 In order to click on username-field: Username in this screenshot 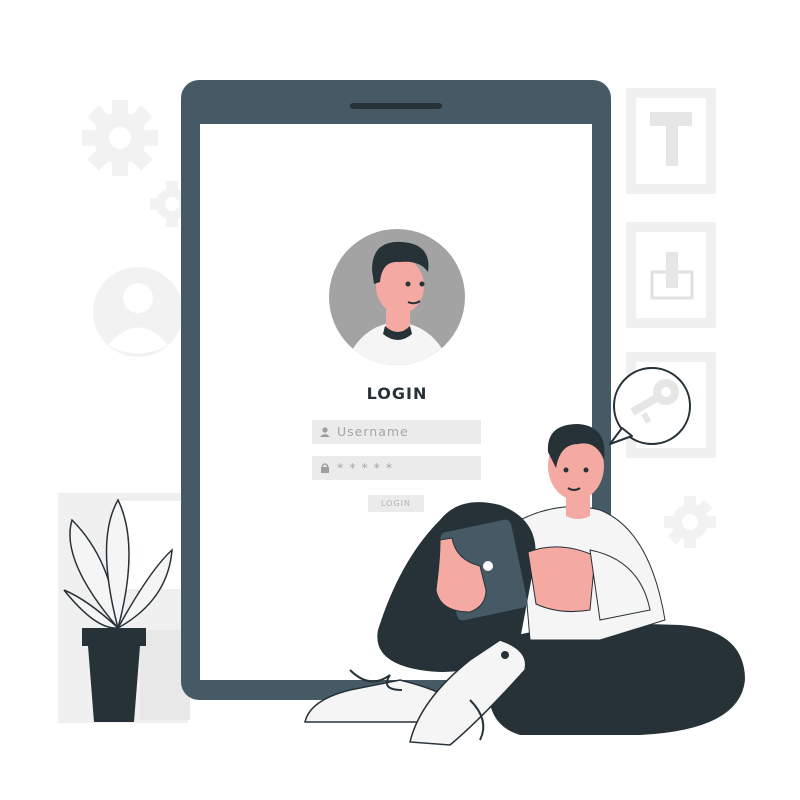, I will do `click(396, 432)`.